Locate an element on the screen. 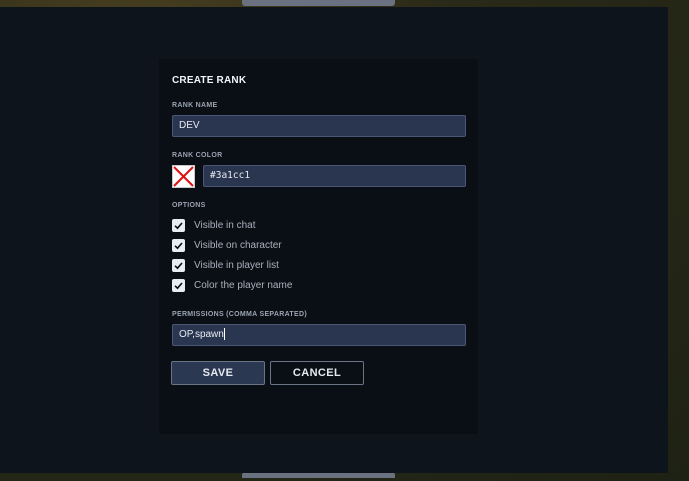 This screenshot has width=689, height=481. option-visible-in-player-list: Visible in player list is located at coordinates (225, 265).